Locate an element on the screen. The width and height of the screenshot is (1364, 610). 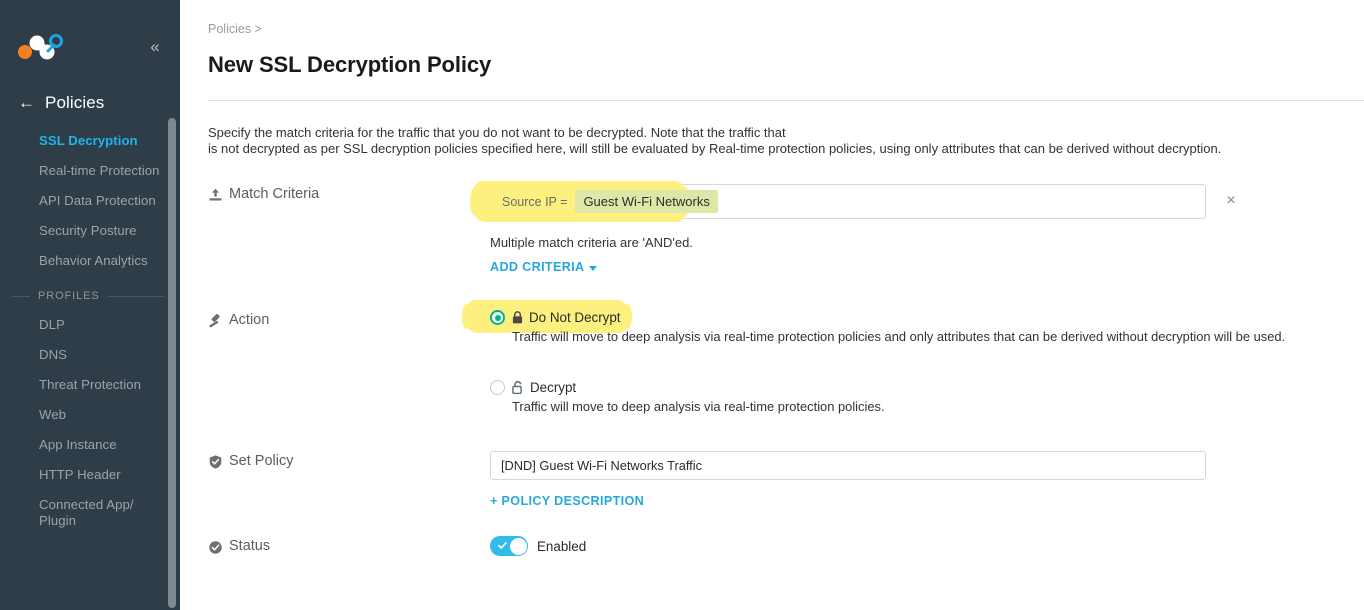
status-body: Enabled is located at coordinates (927, 546).